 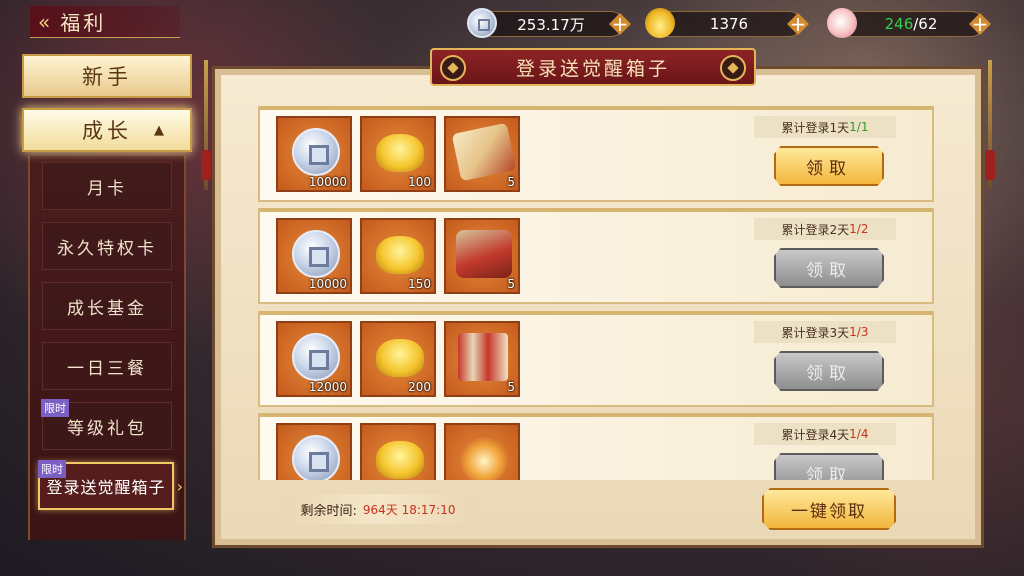 I want to click on gold-value: 1376, so click(x=729, y=24).